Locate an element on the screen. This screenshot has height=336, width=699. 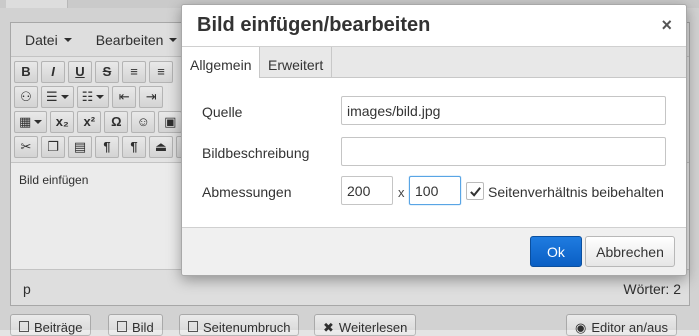
source-label: Quelle is located at coordinates (222, 112).